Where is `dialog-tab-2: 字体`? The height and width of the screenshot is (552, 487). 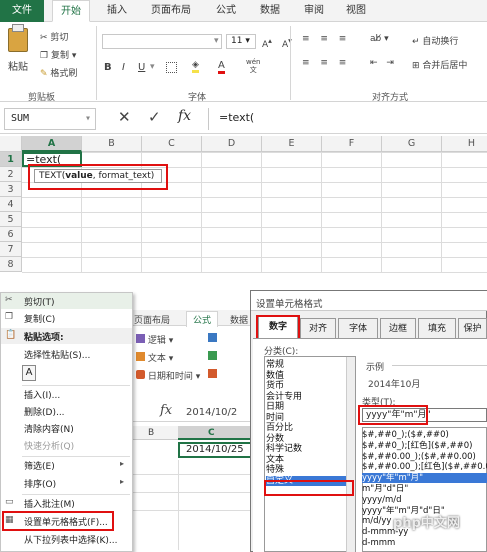
dialog-tab-2: 字体 is located at coordinates (358, 328).